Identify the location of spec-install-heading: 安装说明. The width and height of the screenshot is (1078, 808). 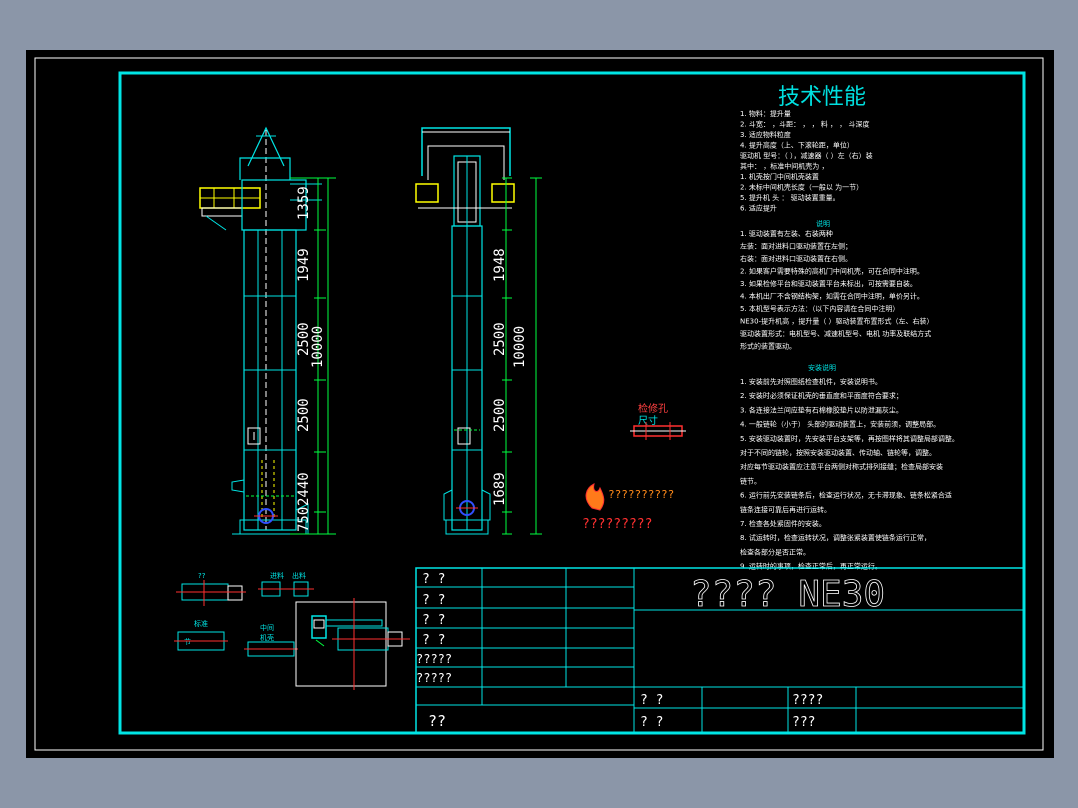
(822, 367).